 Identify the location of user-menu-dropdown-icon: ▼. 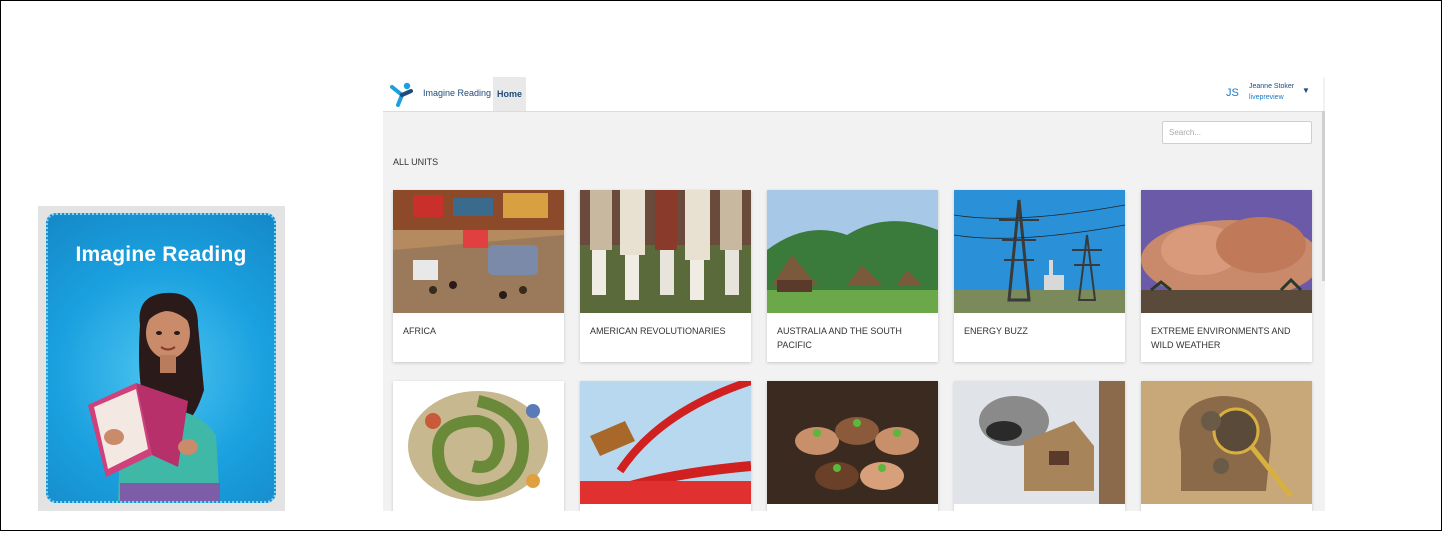
(1306, 90).